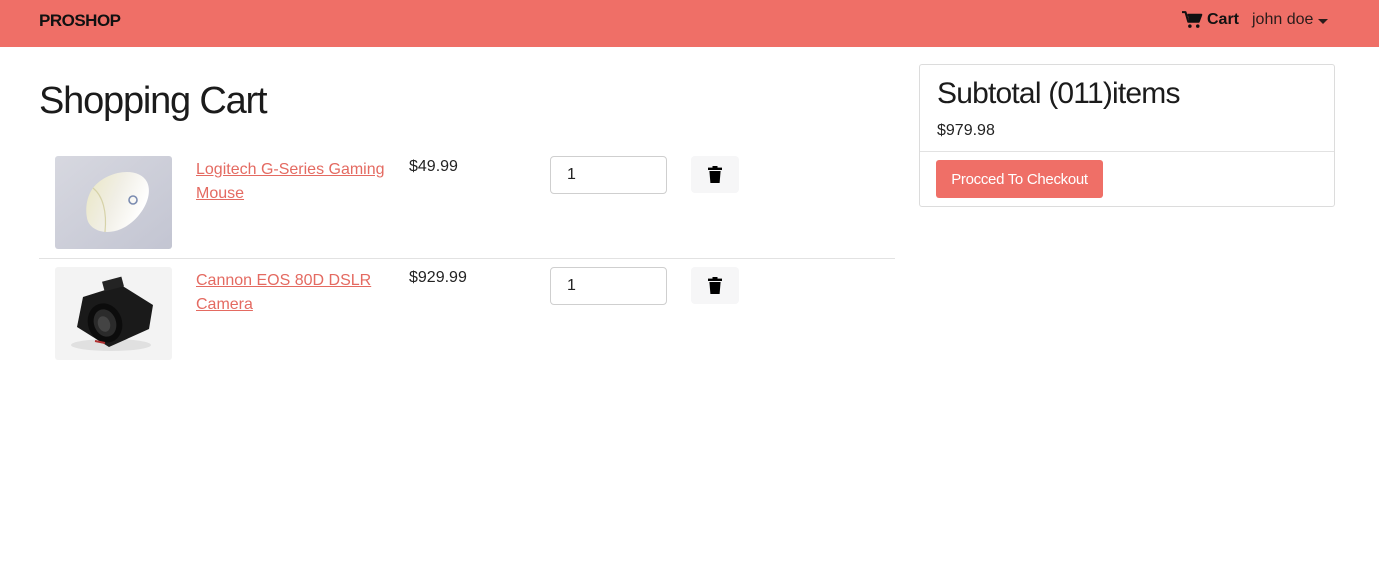 The width and height of the screenshot is (1379, 578). What do you see at coordinates (296, 182) in the screenshot?
I see `product-link-mouse: Logitech G-Series Gaming Mouse` at bounding box center [296, 182].